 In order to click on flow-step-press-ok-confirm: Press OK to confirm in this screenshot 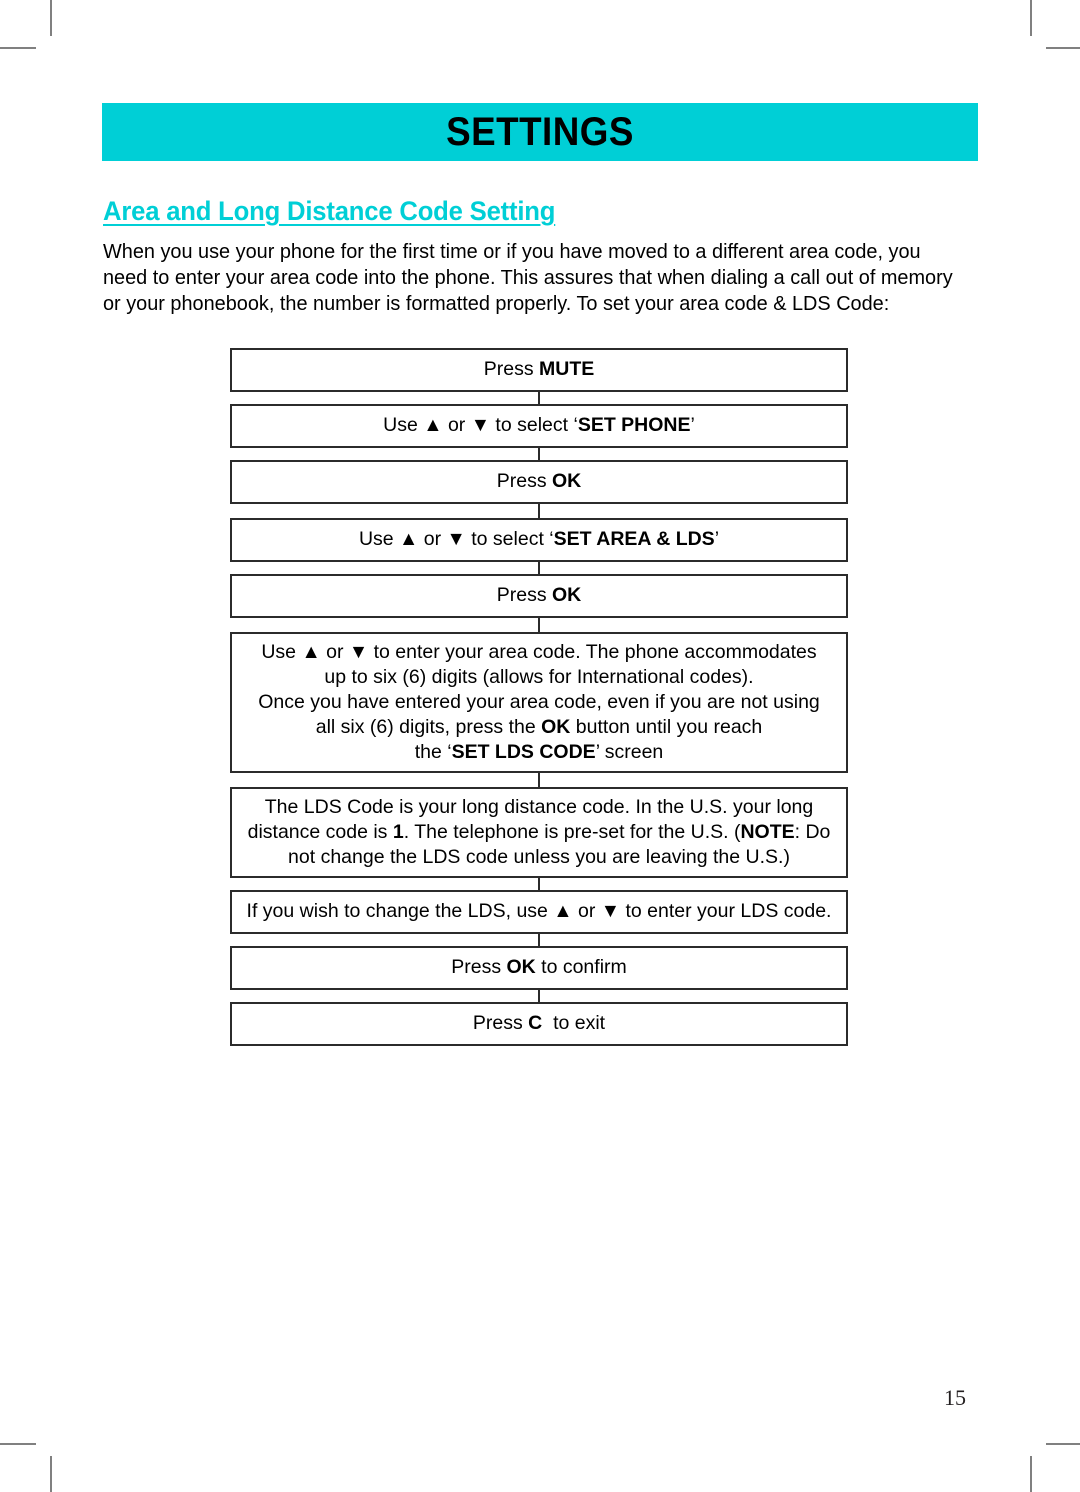, I will do `click(539, 968)`.